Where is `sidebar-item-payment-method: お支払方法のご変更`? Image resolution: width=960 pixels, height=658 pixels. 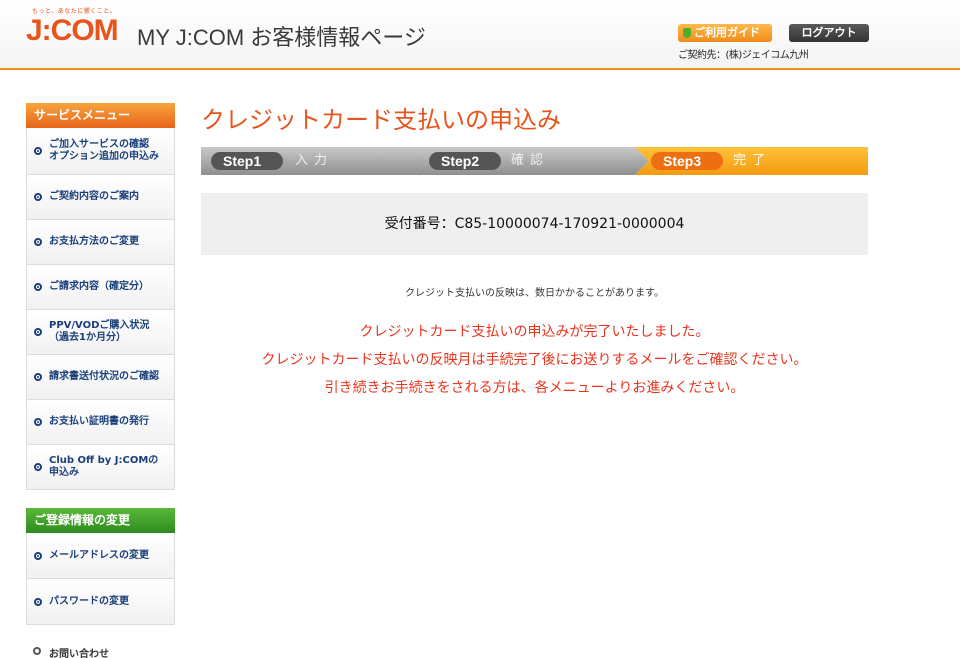
sidebar-item-payment-method: お支払方法のご変更 is located at coordinates (100, 242).